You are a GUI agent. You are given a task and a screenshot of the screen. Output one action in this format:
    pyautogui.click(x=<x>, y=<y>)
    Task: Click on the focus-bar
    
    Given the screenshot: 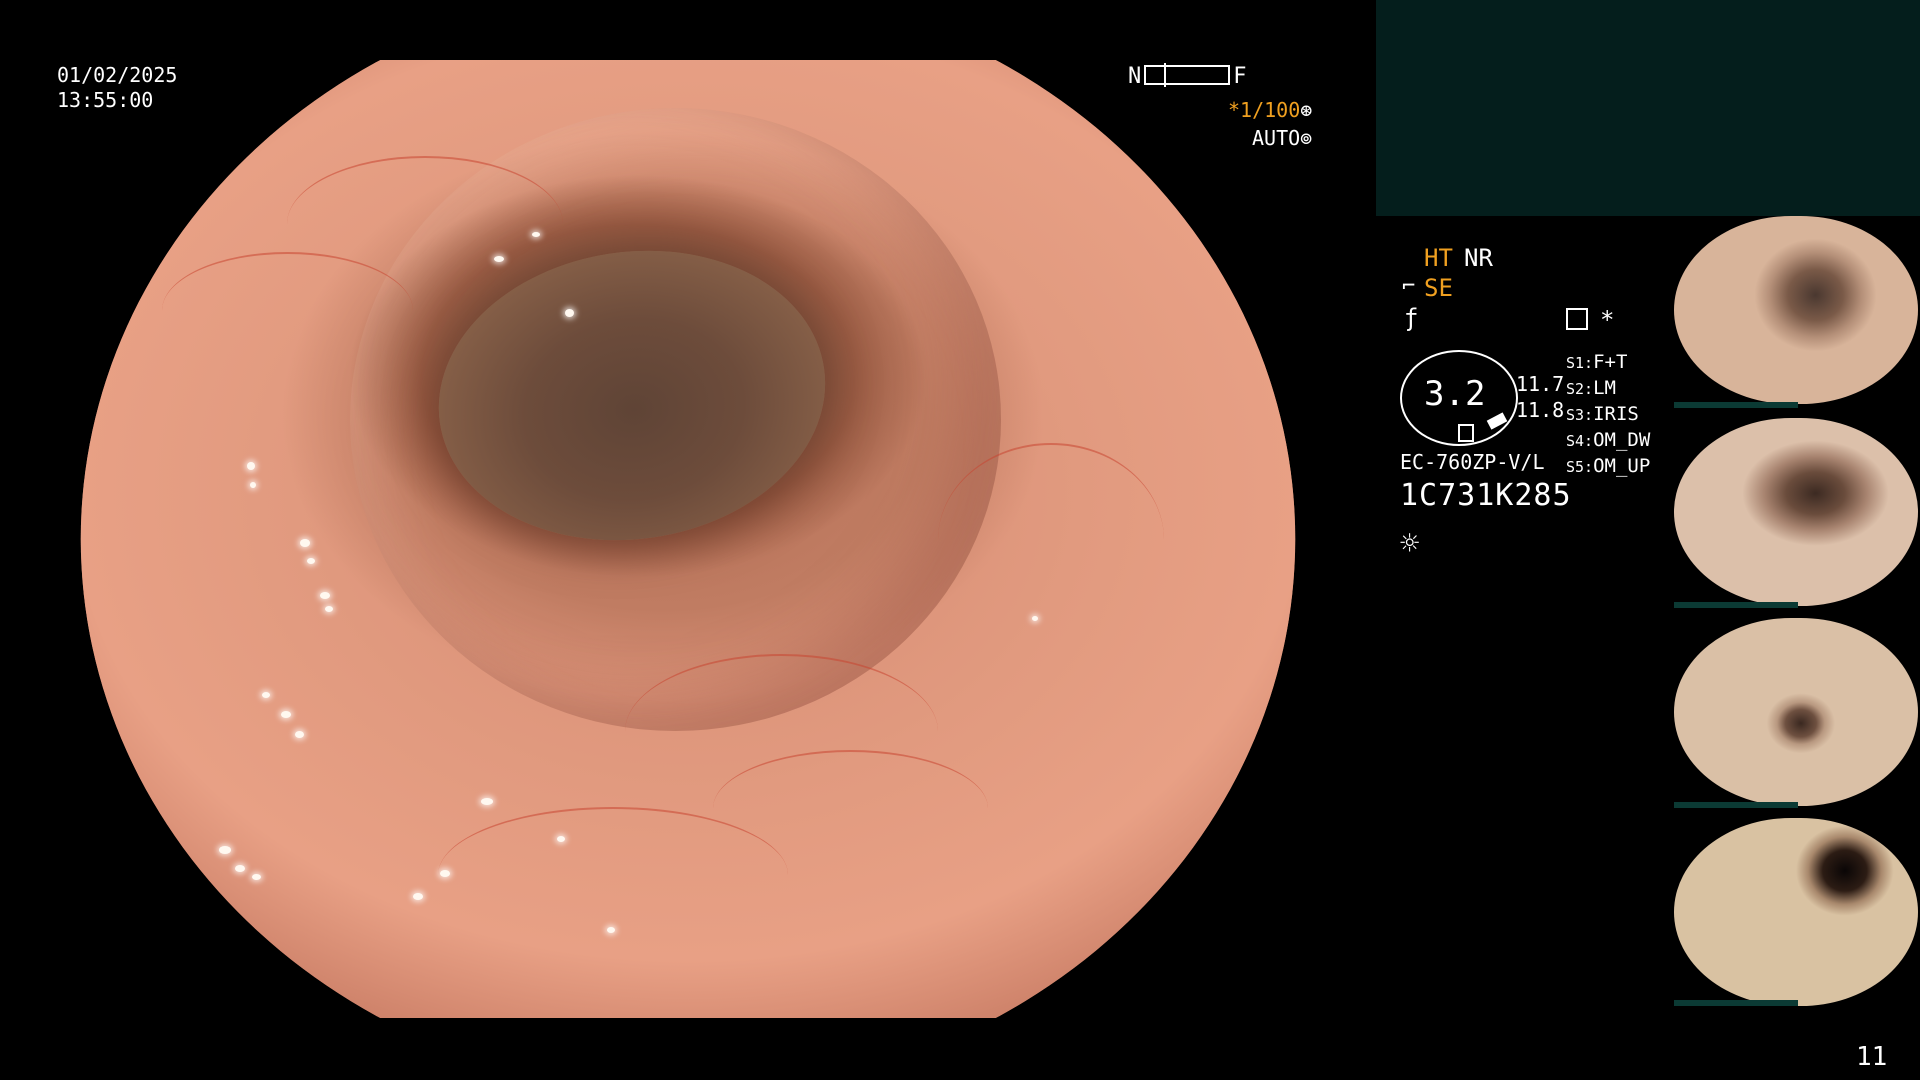 What is the action you would take?
    pyautogui.click(x=1187, y=75)
    